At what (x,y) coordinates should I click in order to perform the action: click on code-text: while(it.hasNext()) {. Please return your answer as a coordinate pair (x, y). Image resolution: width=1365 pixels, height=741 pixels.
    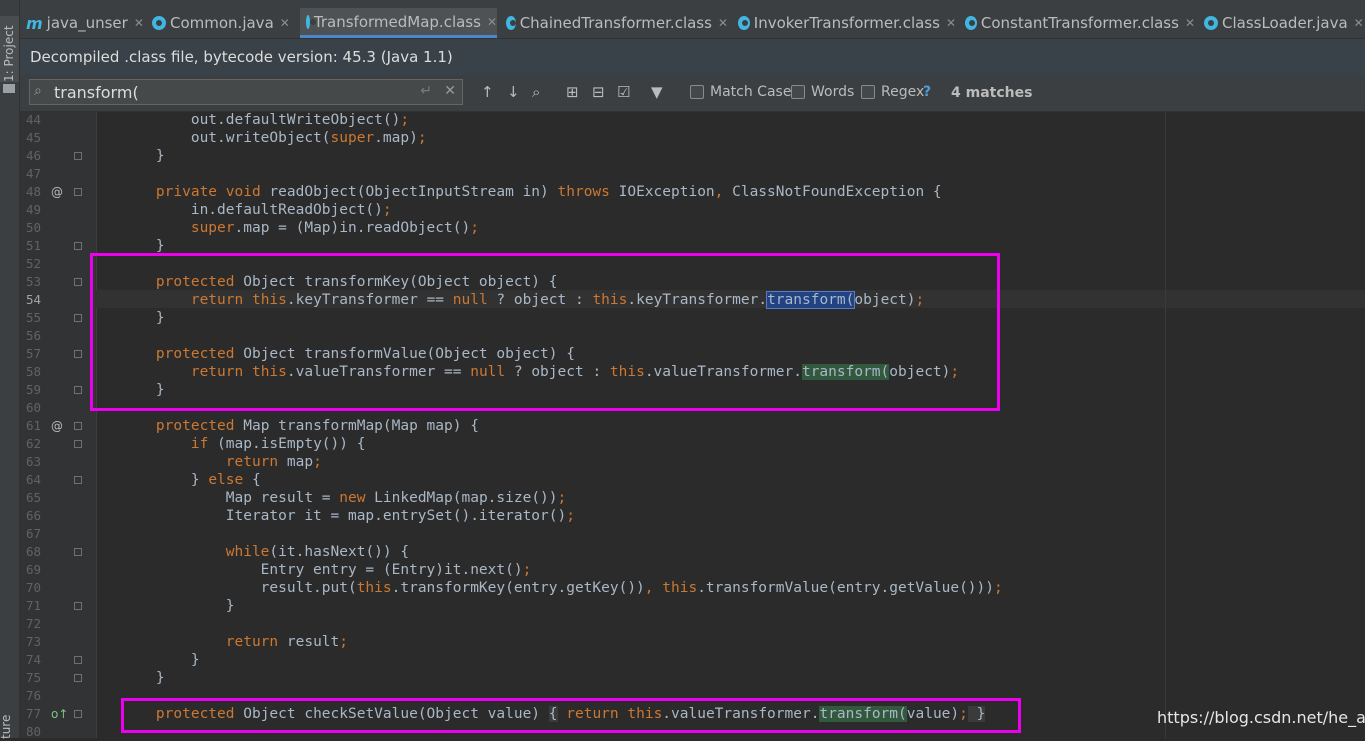
    Looking at the image, I should click on (317, 552).